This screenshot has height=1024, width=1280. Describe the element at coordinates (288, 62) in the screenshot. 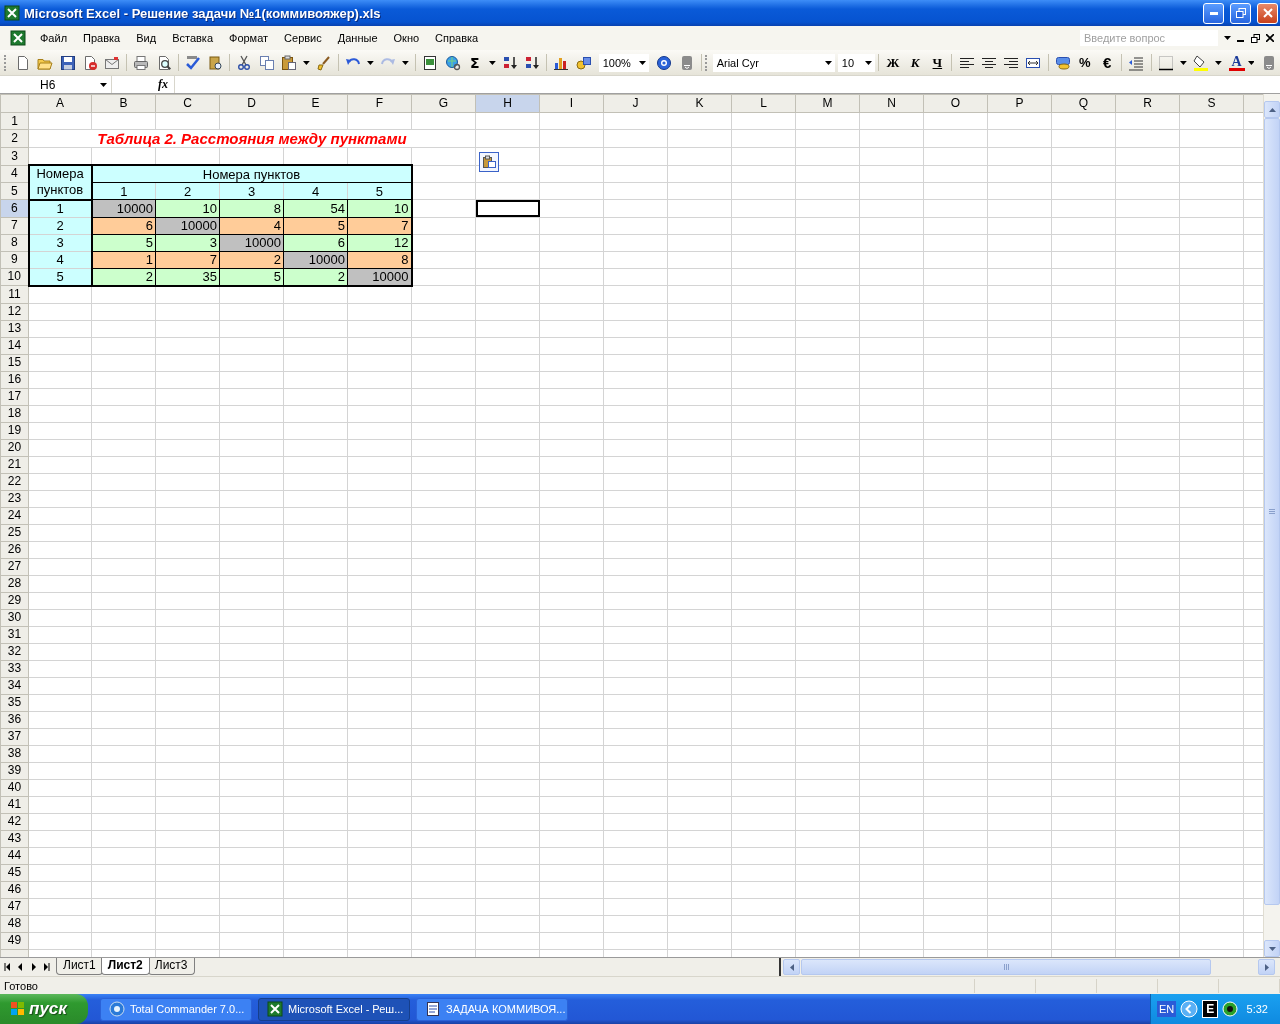

I see `clipboard-icon` at that location.